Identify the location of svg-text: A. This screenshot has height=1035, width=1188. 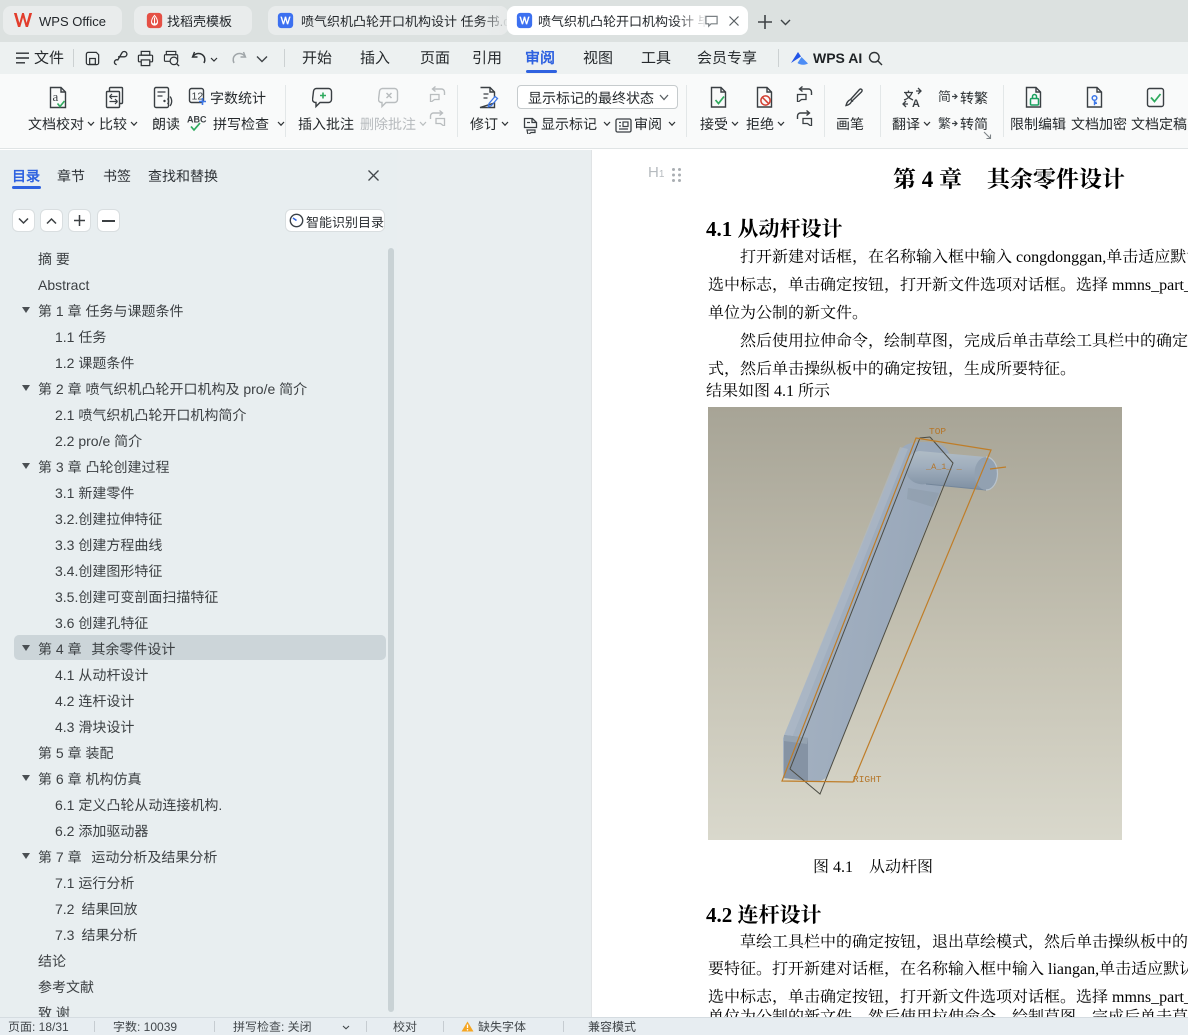
(916, 103).